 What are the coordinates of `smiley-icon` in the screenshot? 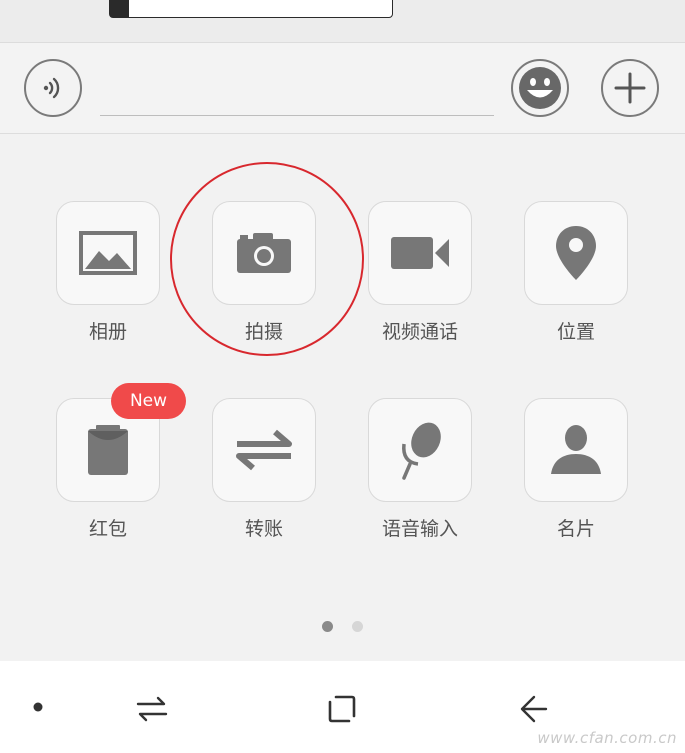 It's located at (540, 88).